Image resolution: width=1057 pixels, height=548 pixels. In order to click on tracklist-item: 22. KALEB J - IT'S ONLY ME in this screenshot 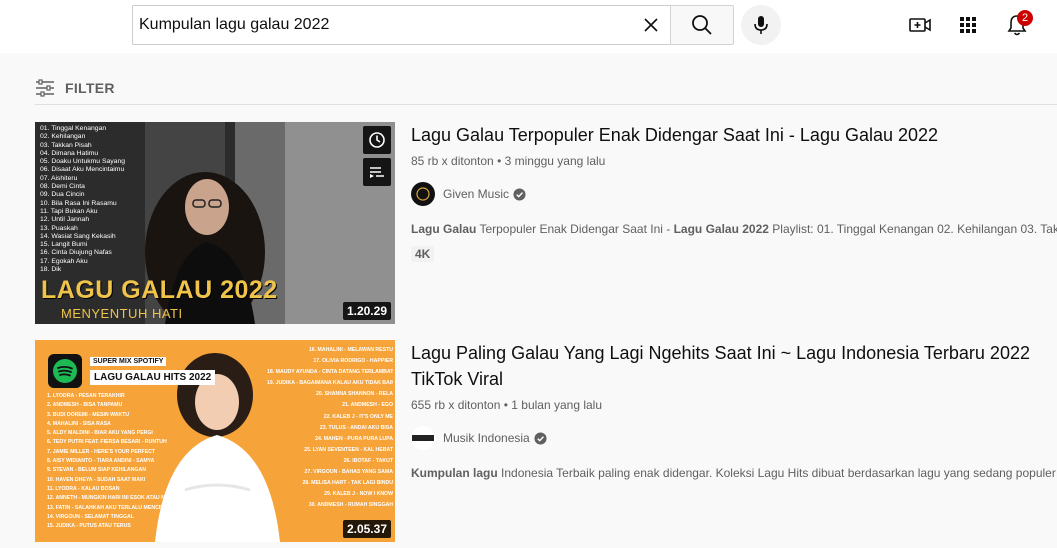, I will do `click(358, 416)`.